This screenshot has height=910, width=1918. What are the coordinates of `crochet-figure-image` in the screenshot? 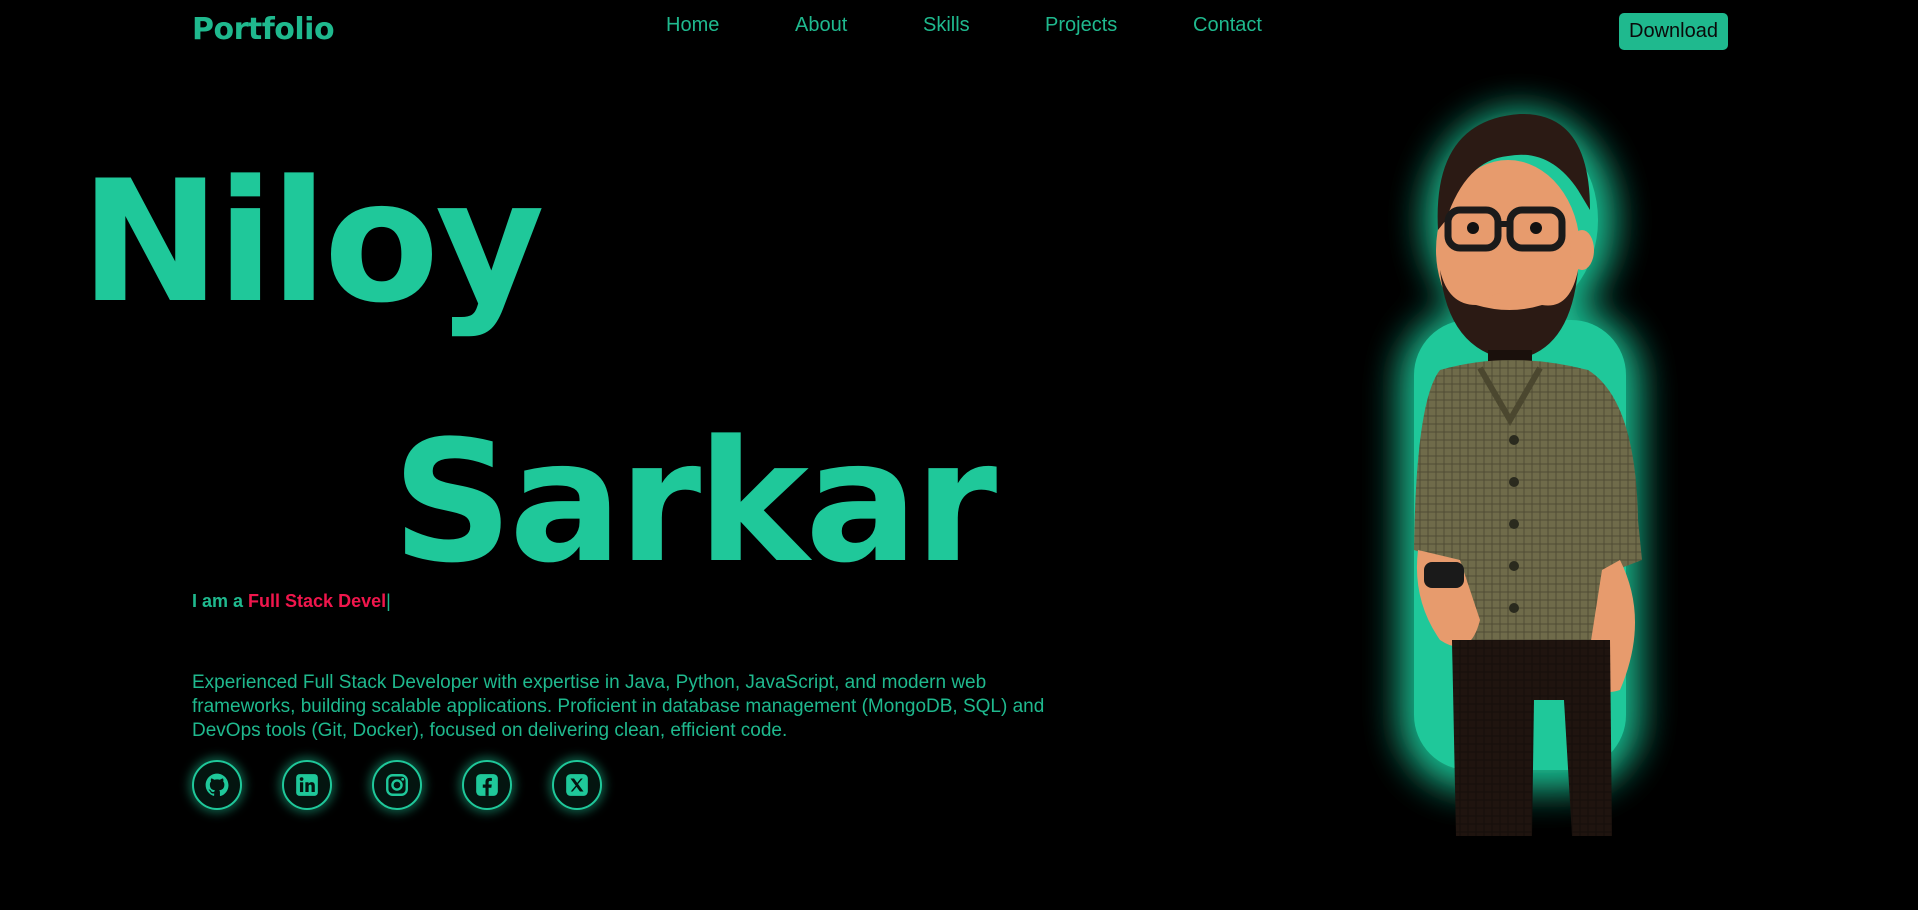 It's located at (1521, 473).